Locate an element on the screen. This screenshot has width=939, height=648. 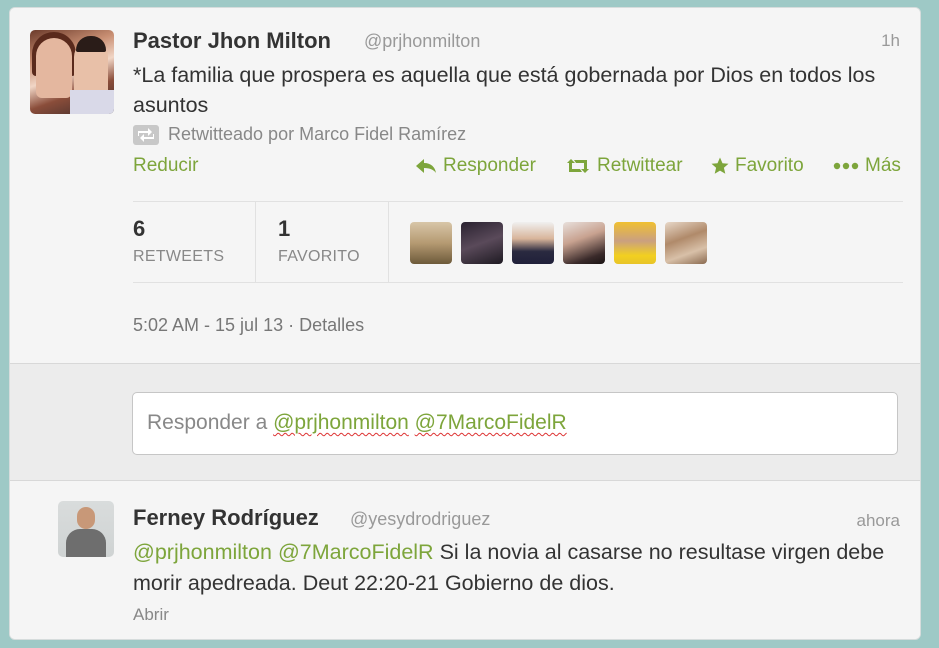
tweet-stats: 6 RETWEETS 1 FAVORITO is located at coordinates (518, 242).